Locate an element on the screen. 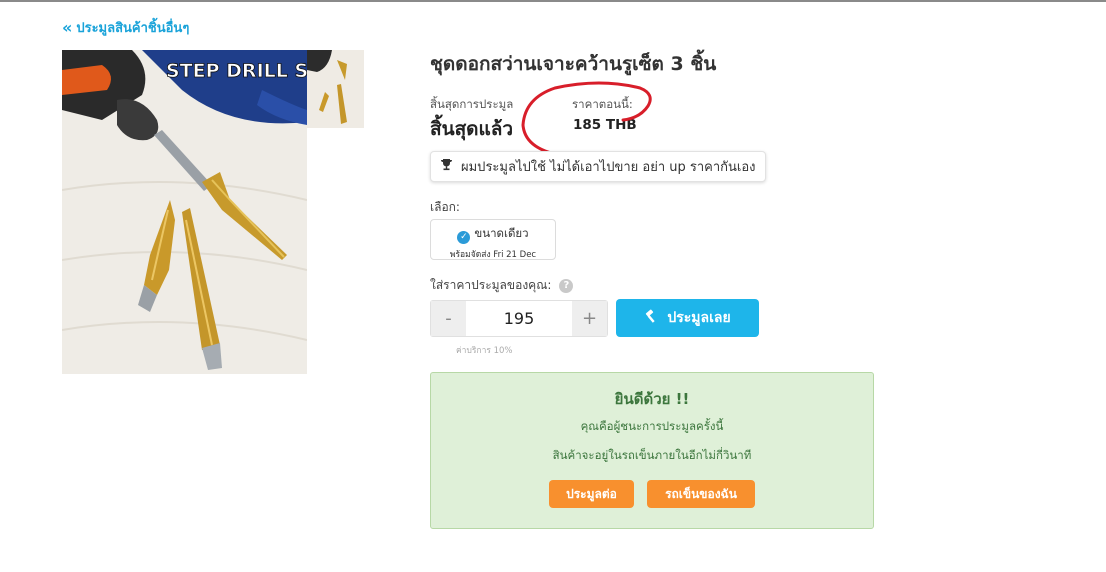 This screenshot has height=572, width=1106. product-image: STEP DRILL SET is located at coordinates (184, 212).